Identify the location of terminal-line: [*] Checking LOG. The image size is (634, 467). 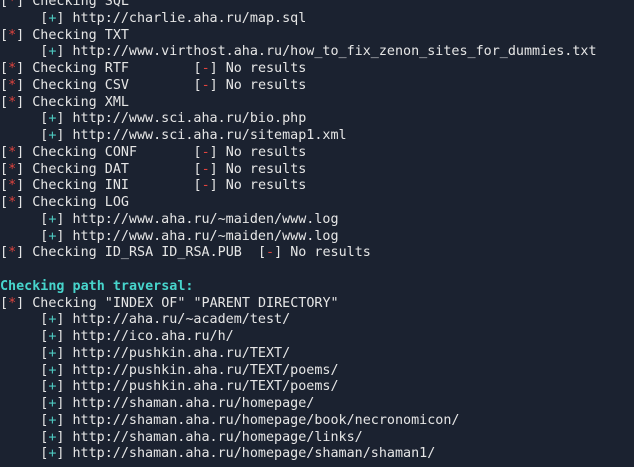
(64, 202).